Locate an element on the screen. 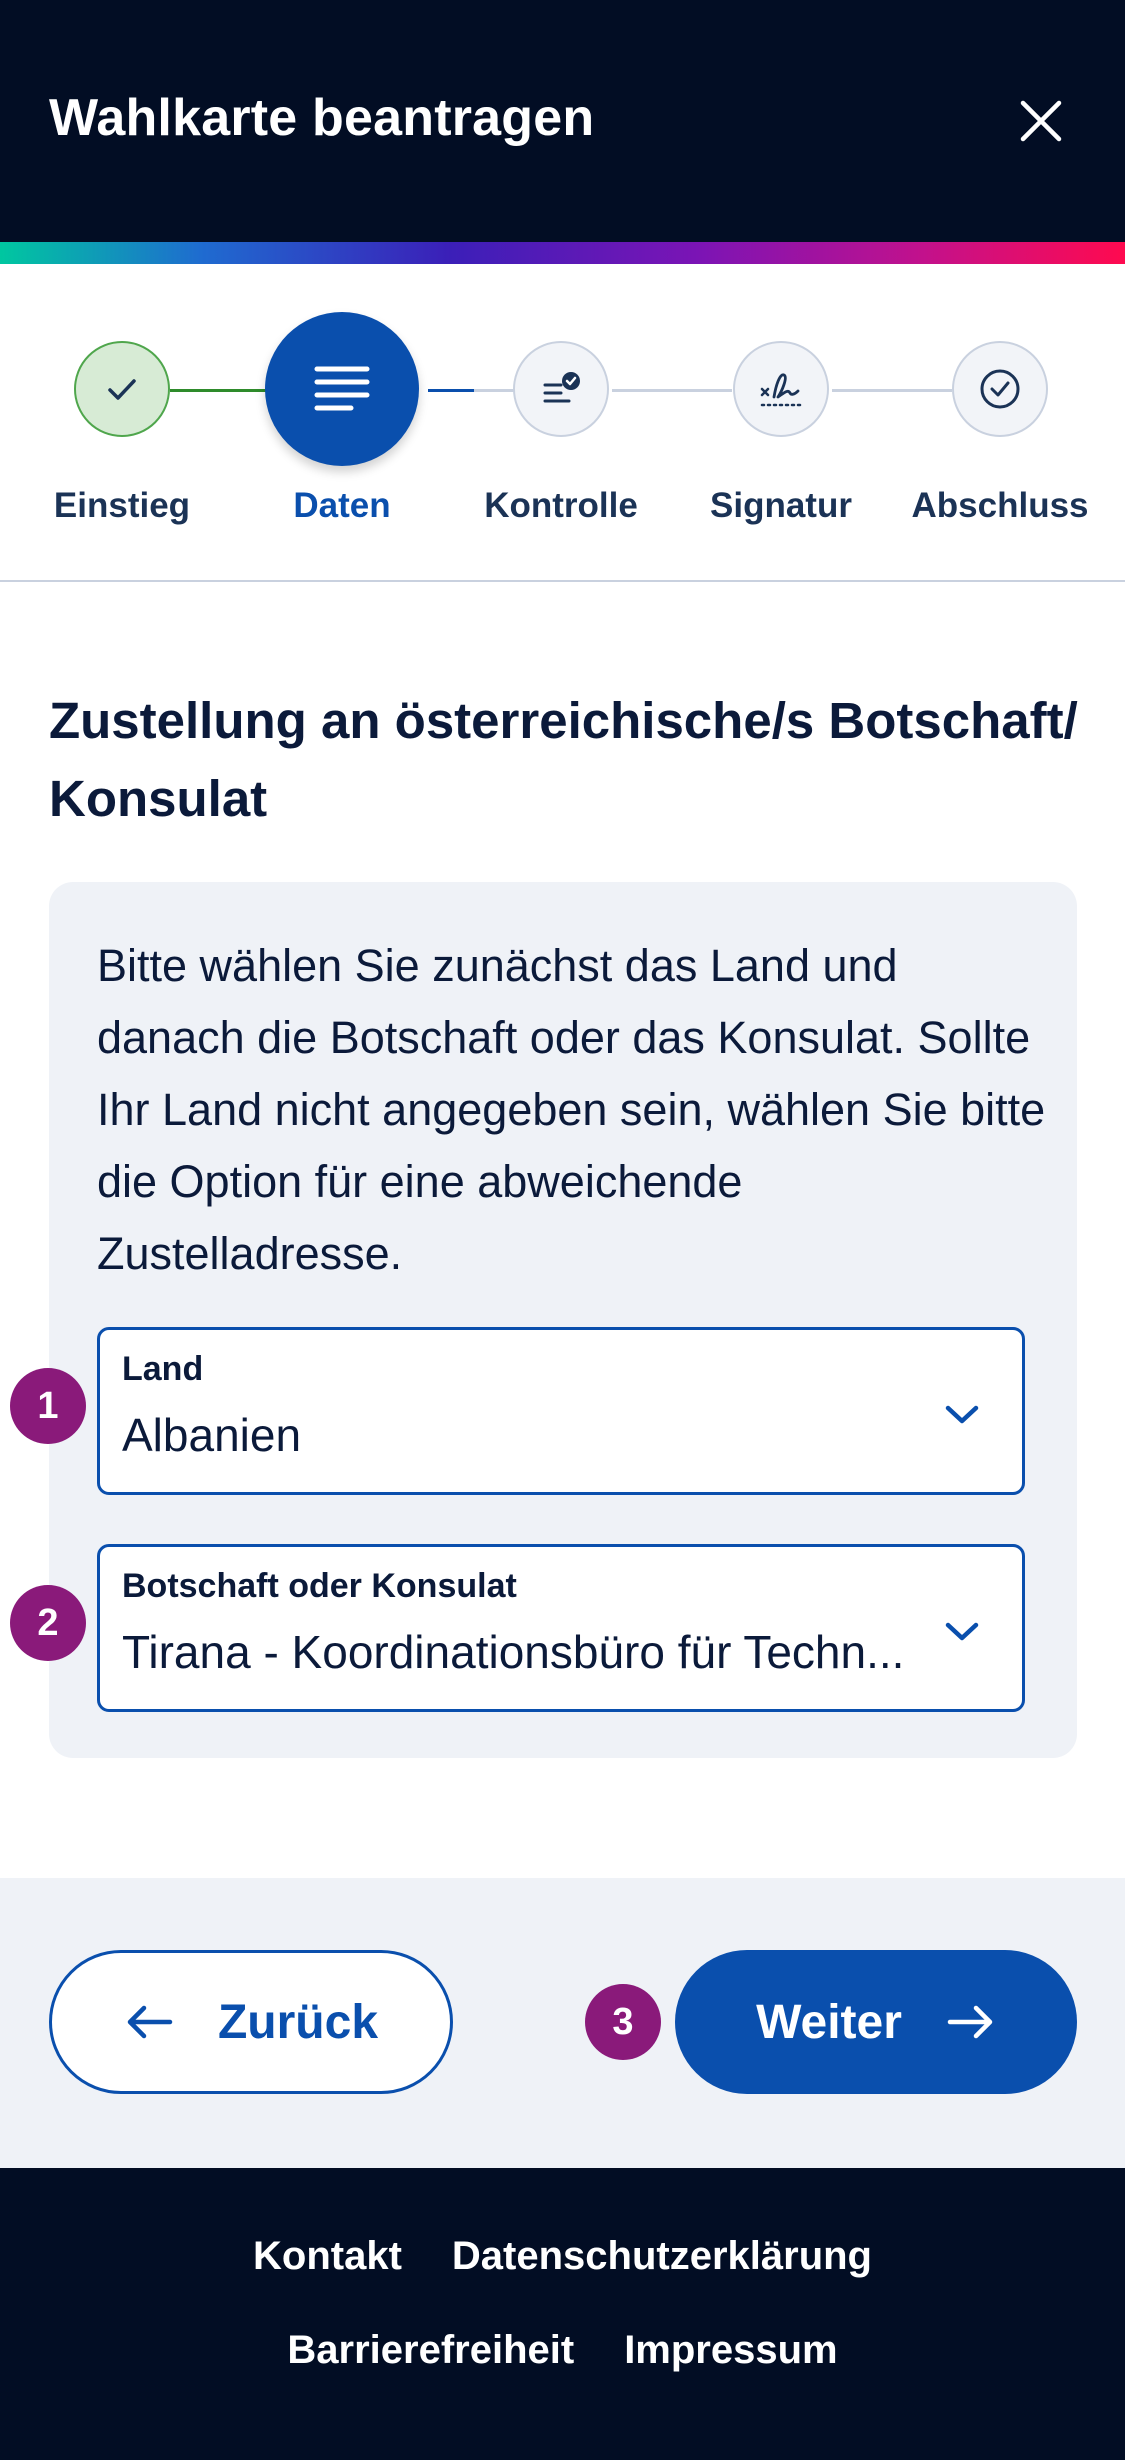 The image size is (1125, 2460). footer-links-row-1: Kontakt Datenschutzerklärung is located at coordinates (562, 2256).